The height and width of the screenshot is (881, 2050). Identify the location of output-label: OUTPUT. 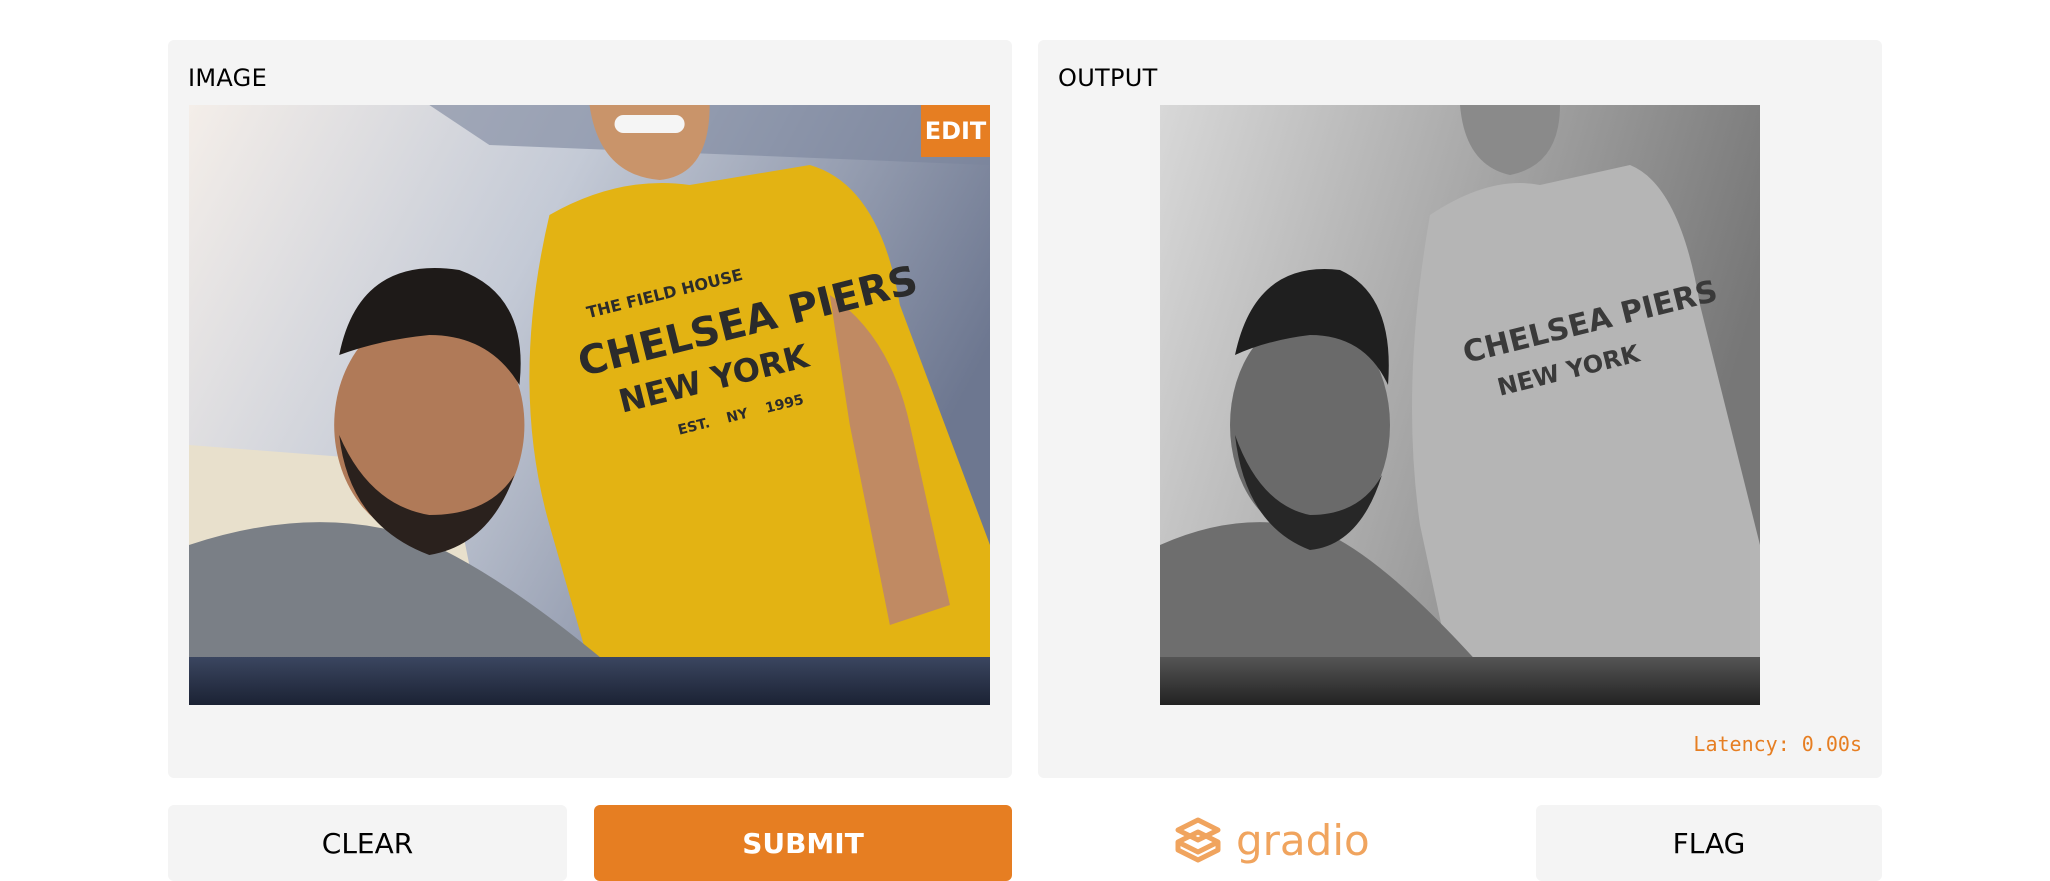
(1108, 78).